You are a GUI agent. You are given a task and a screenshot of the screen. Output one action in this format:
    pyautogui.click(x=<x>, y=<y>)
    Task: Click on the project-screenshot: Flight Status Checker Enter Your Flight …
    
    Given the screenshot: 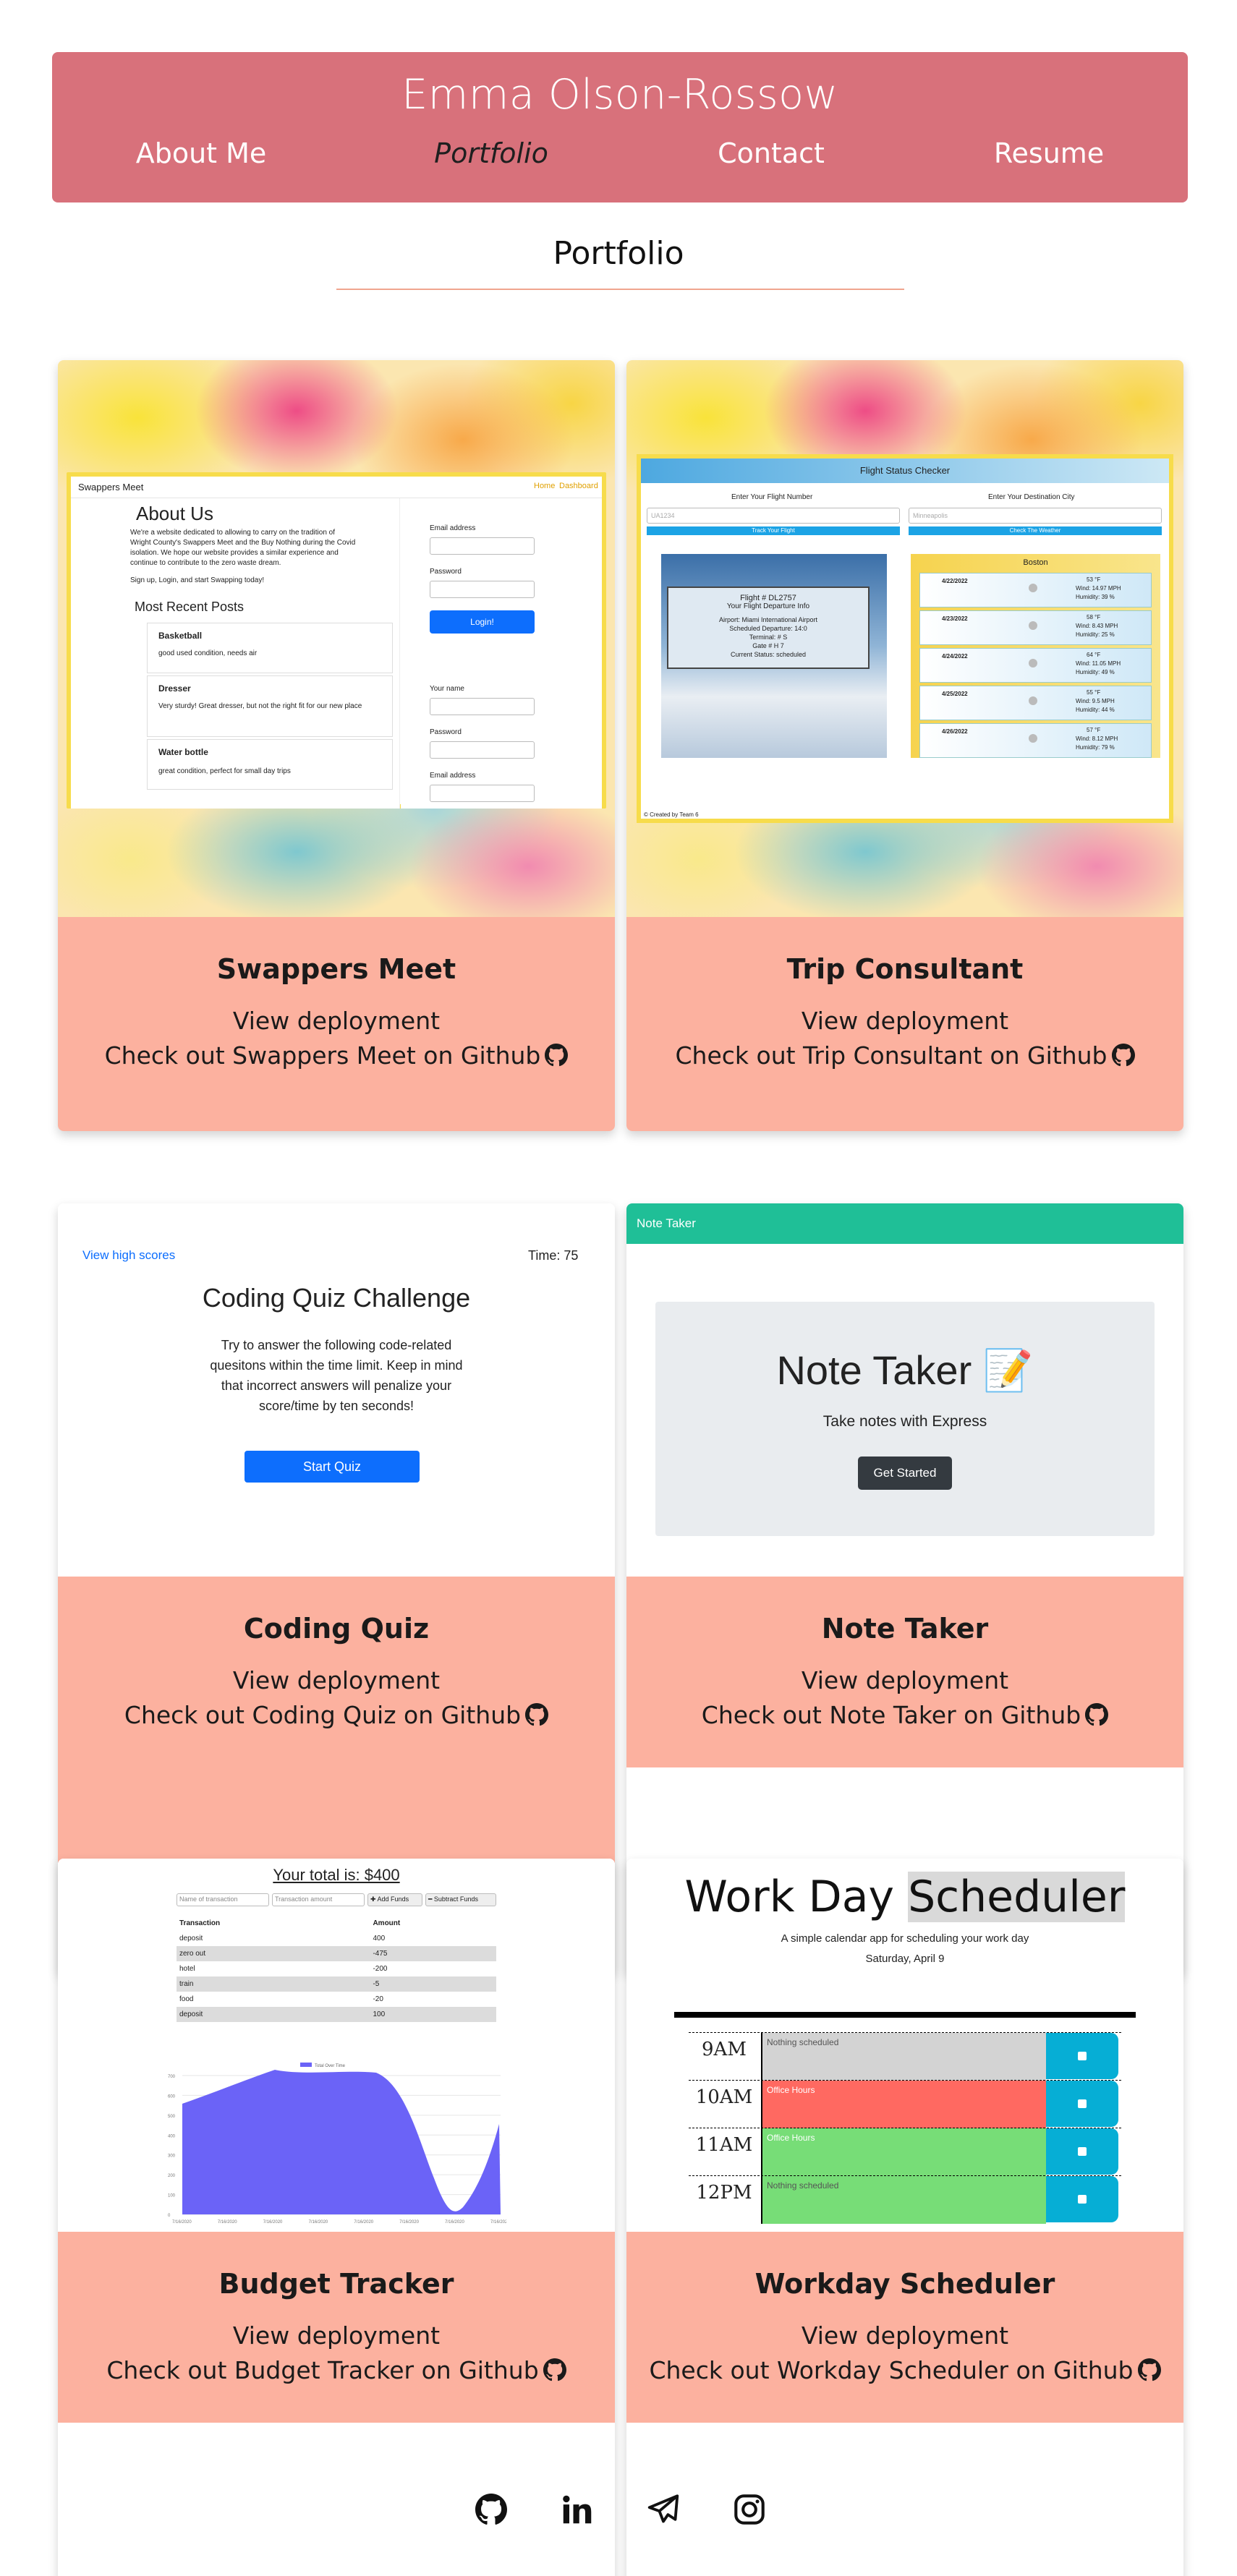 What is the action you would take?
    pyautogui.click(x=904, y=638)
    